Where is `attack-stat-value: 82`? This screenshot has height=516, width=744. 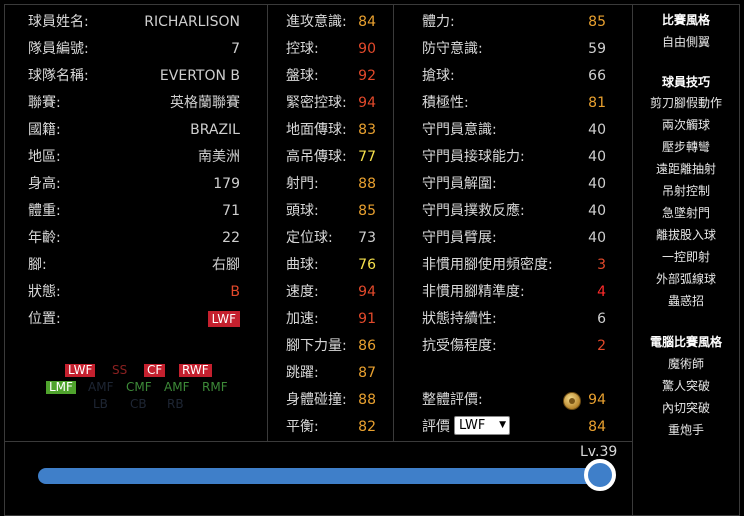 attack-stat-value: 82 is located at coordinates (367, 427).